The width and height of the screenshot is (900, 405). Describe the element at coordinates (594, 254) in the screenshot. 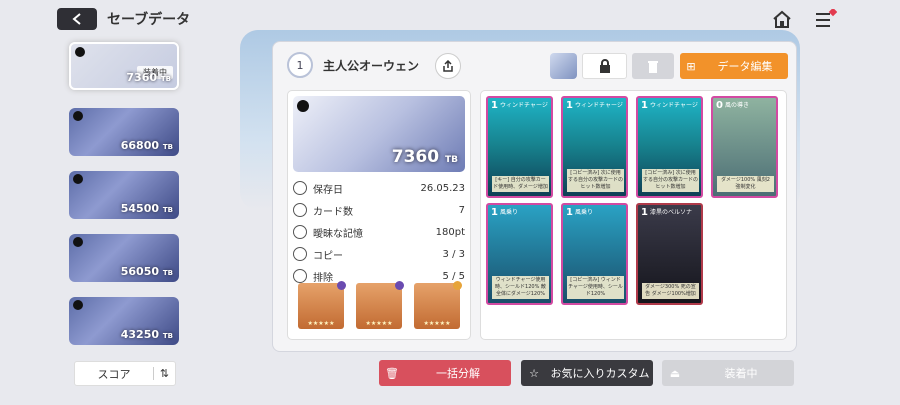

I see `card: 1 風乗り [コピー済み] ウィンドチャージ使用時、シールド120%` at that location.